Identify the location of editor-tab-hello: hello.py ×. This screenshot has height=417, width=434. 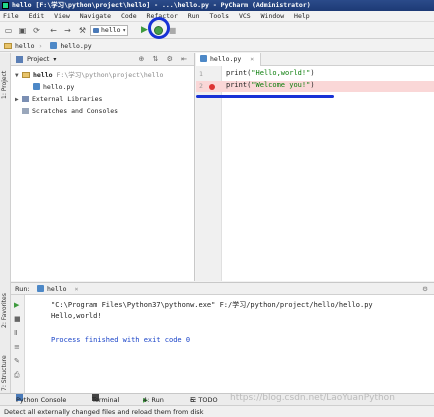
(229, 59).